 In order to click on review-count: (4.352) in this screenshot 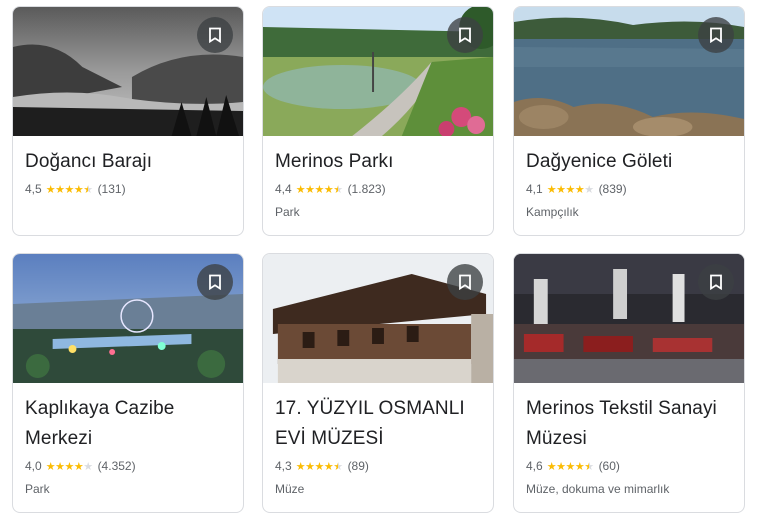, I will do `click(116, 466)`.